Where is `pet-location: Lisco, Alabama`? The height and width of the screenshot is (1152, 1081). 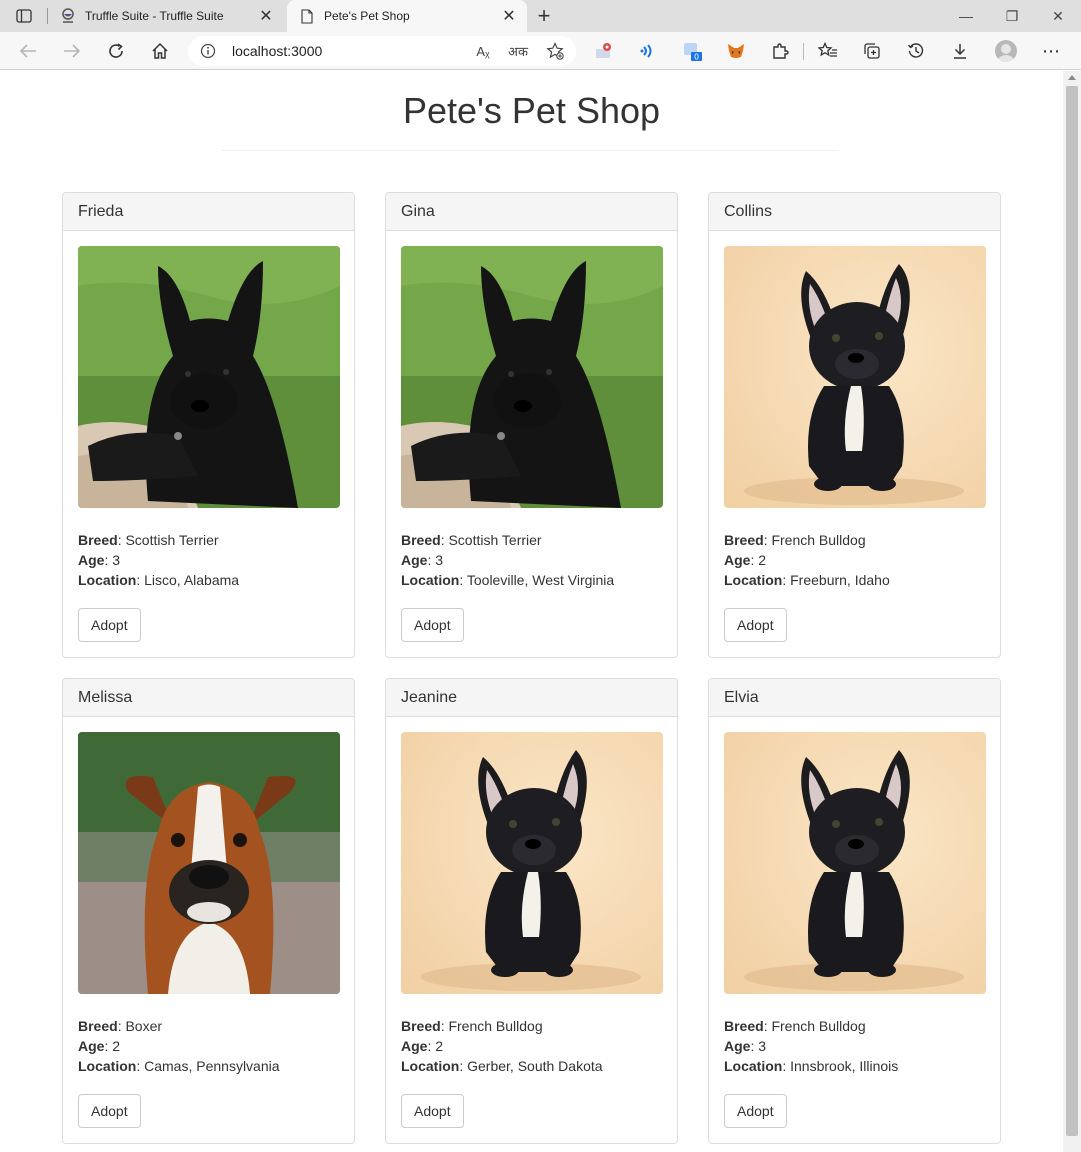 pet-location: Lisco, Alabama is located at coordinates (192, 580).